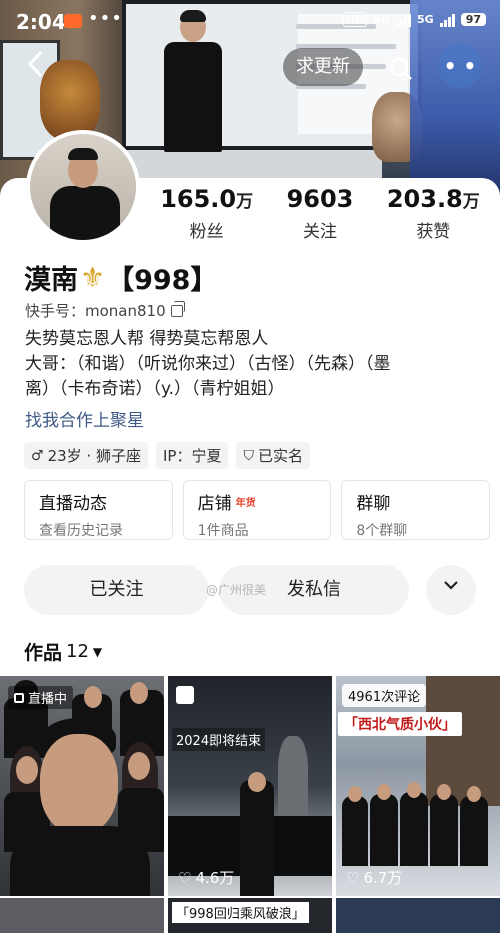  I want to click on stat-value: 165.0, so click(198, 199).